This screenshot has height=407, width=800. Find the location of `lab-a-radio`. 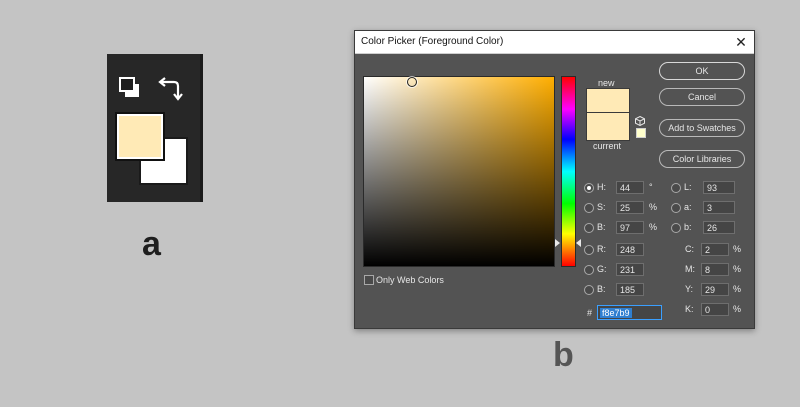

lab-a-radio is located at coordinates (676, 208).